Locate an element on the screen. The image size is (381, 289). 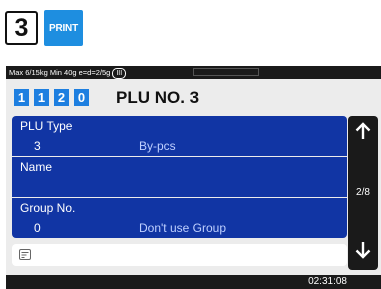
memo-icon is located at coordinates (25, 254).